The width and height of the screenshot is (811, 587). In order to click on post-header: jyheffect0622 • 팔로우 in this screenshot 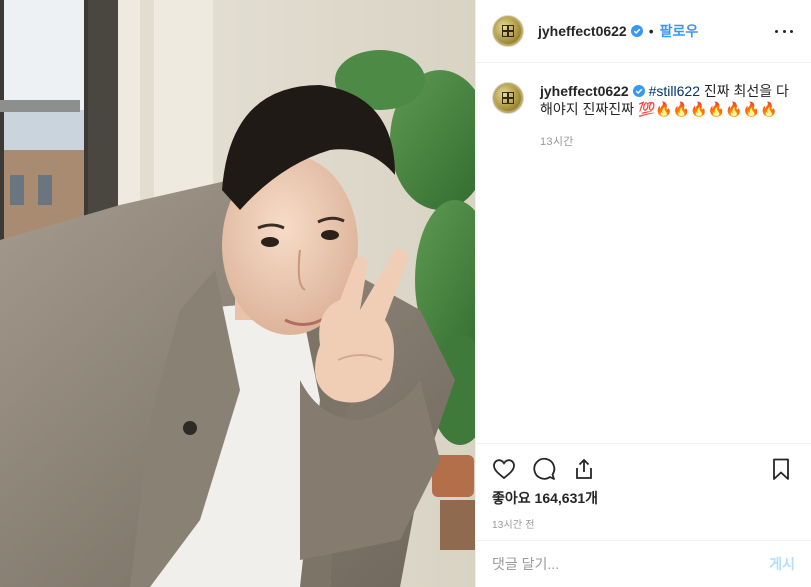, I will do `click(643, 31)`.